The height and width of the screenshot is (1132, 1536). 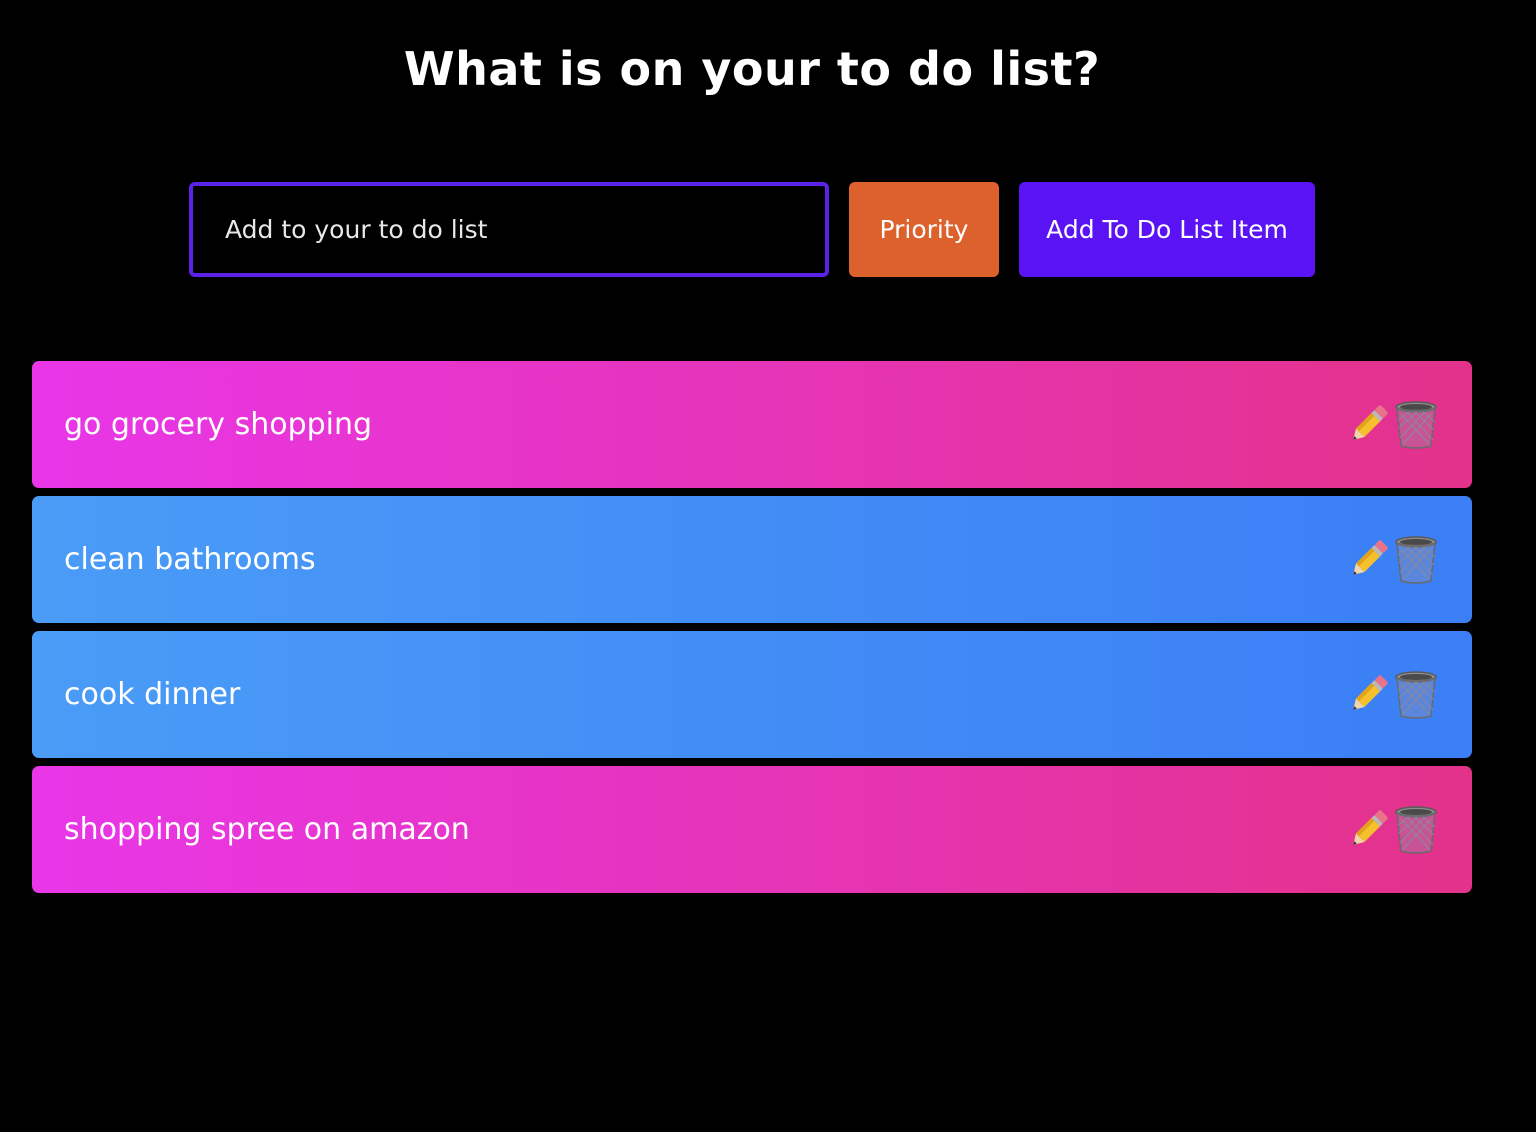 I want to click on todo-item-text: clean bathrooms, so click(x=190, y=559).